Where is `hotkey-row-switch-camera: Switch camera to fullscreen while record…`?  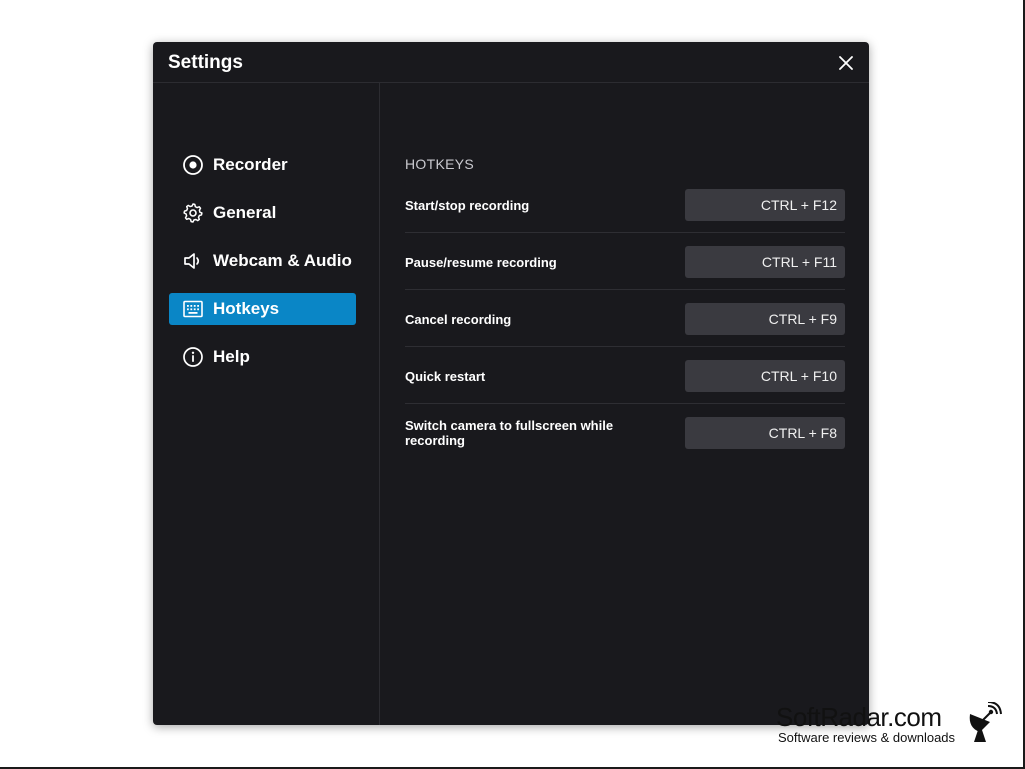
hotkey-row-switch-camera: Switch camera to fullscreen while record… is located at coordinates (625, 432).